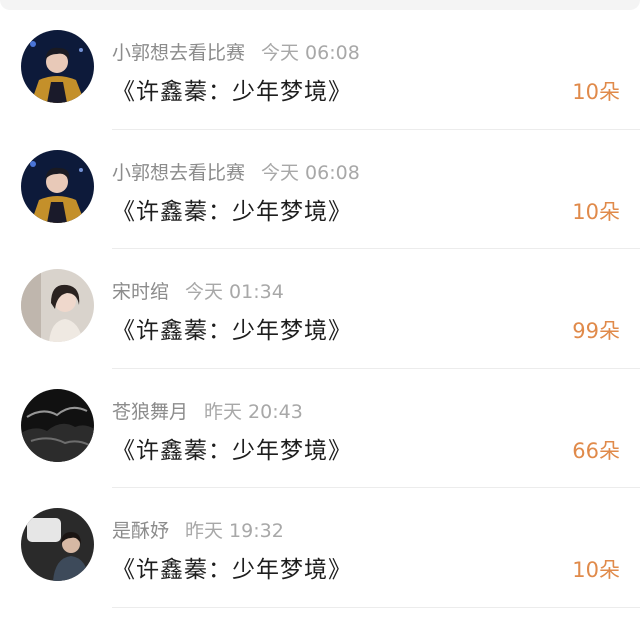 The image size is (640, 617). I want to click on flower-count: 66朵, so click(596, 450).